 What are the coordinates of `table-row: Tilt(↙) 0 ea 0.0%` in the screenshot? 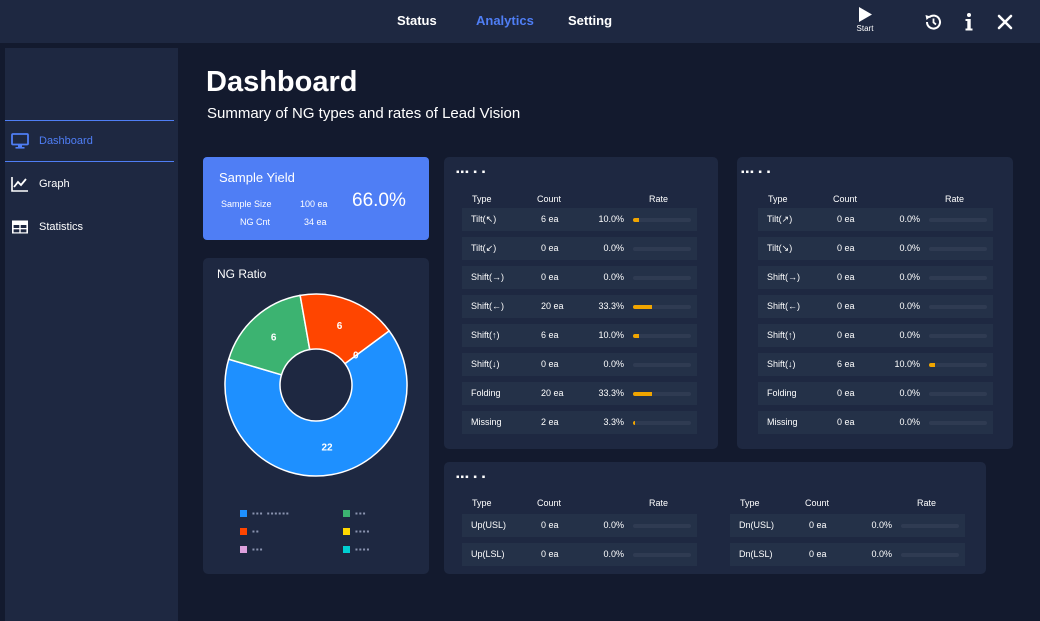 It's located at (579, 248).